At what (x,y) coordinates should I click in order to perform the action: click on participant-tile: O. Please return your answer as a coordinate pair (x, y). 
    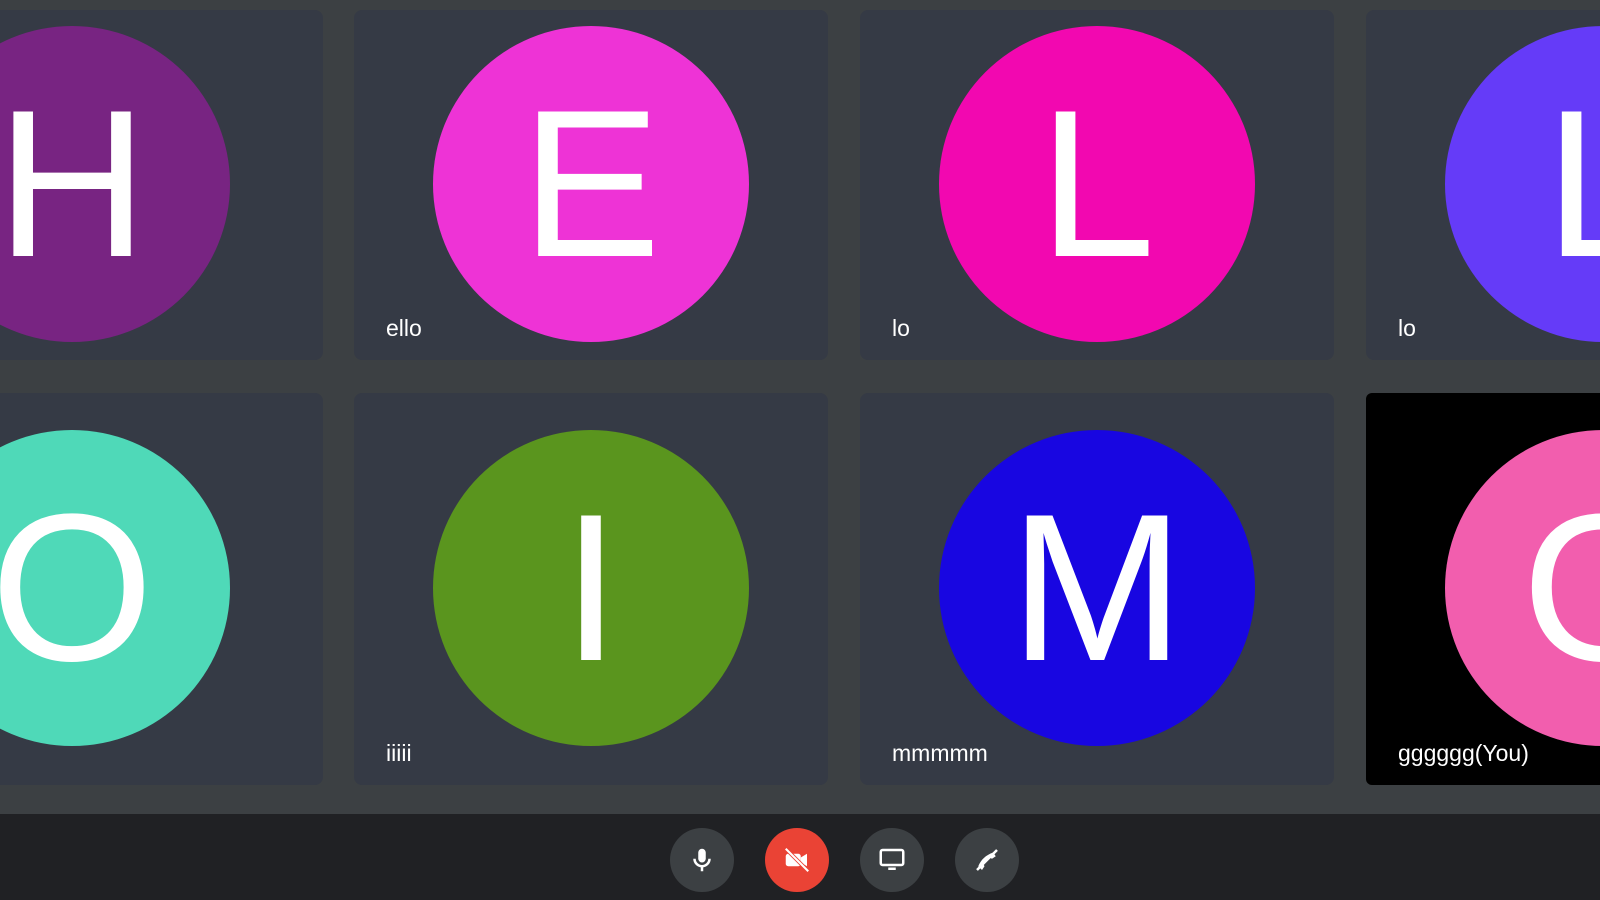
    Looking at the image, I should click on (161, 589).